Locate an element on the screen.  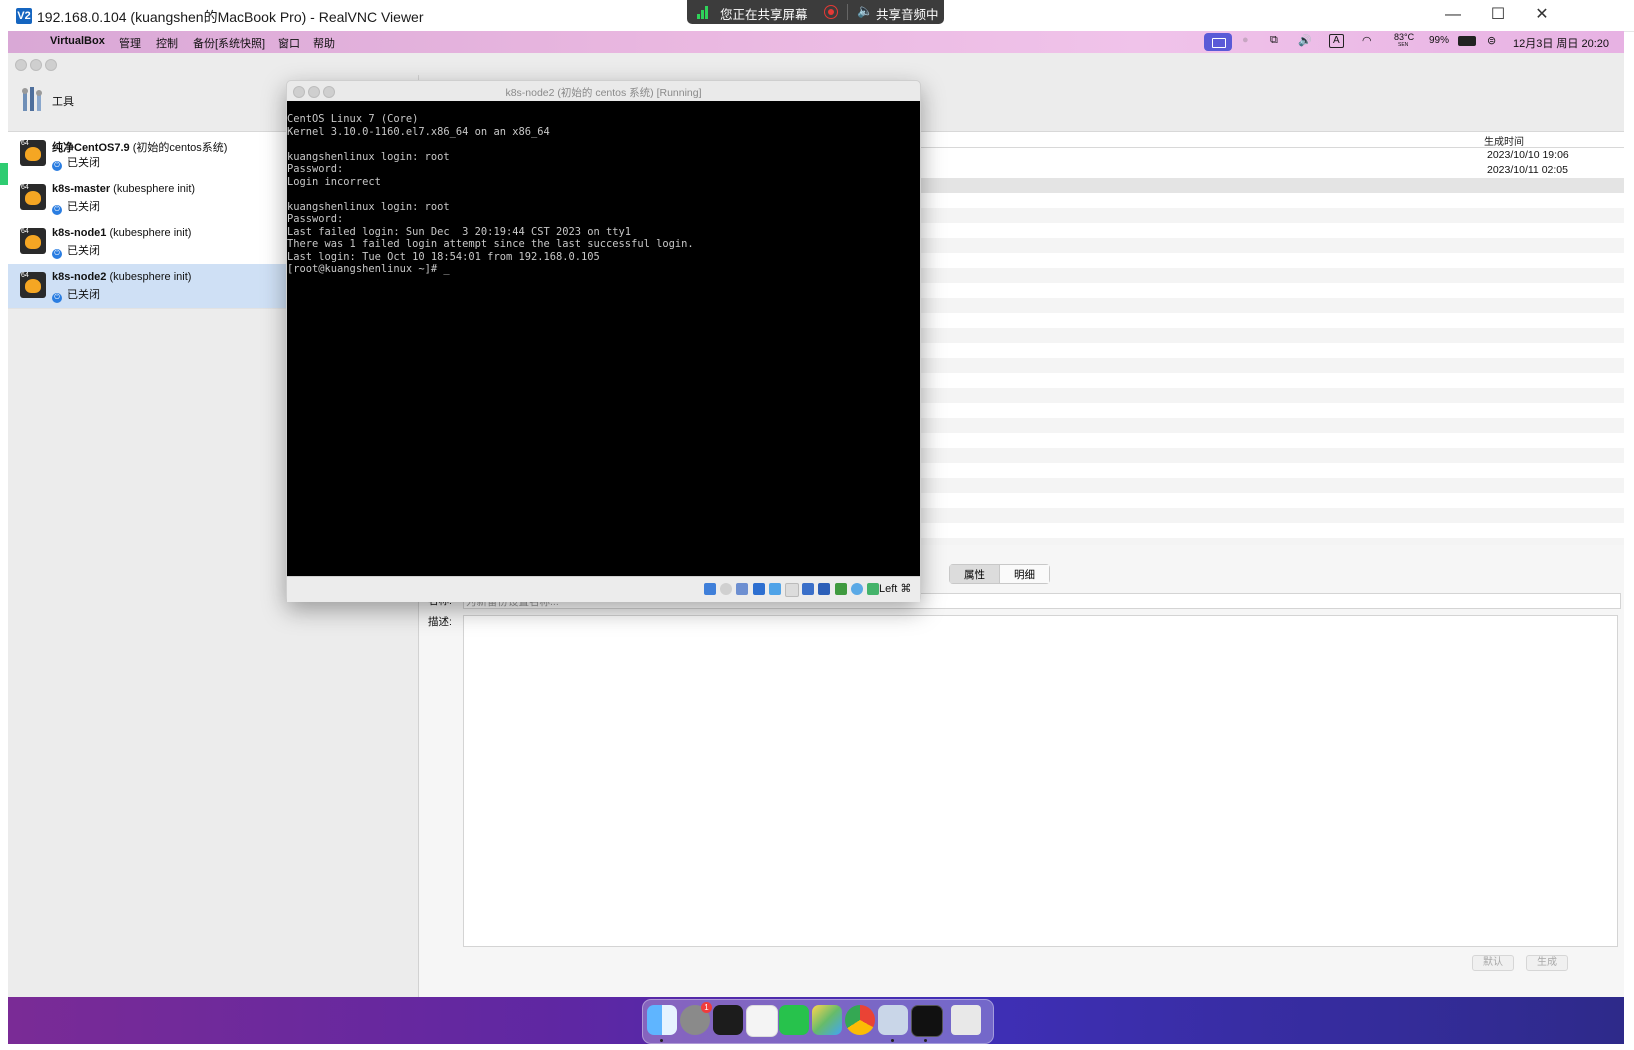
window-switch-icon: ⧉ is located at coordinates (1274, 40).